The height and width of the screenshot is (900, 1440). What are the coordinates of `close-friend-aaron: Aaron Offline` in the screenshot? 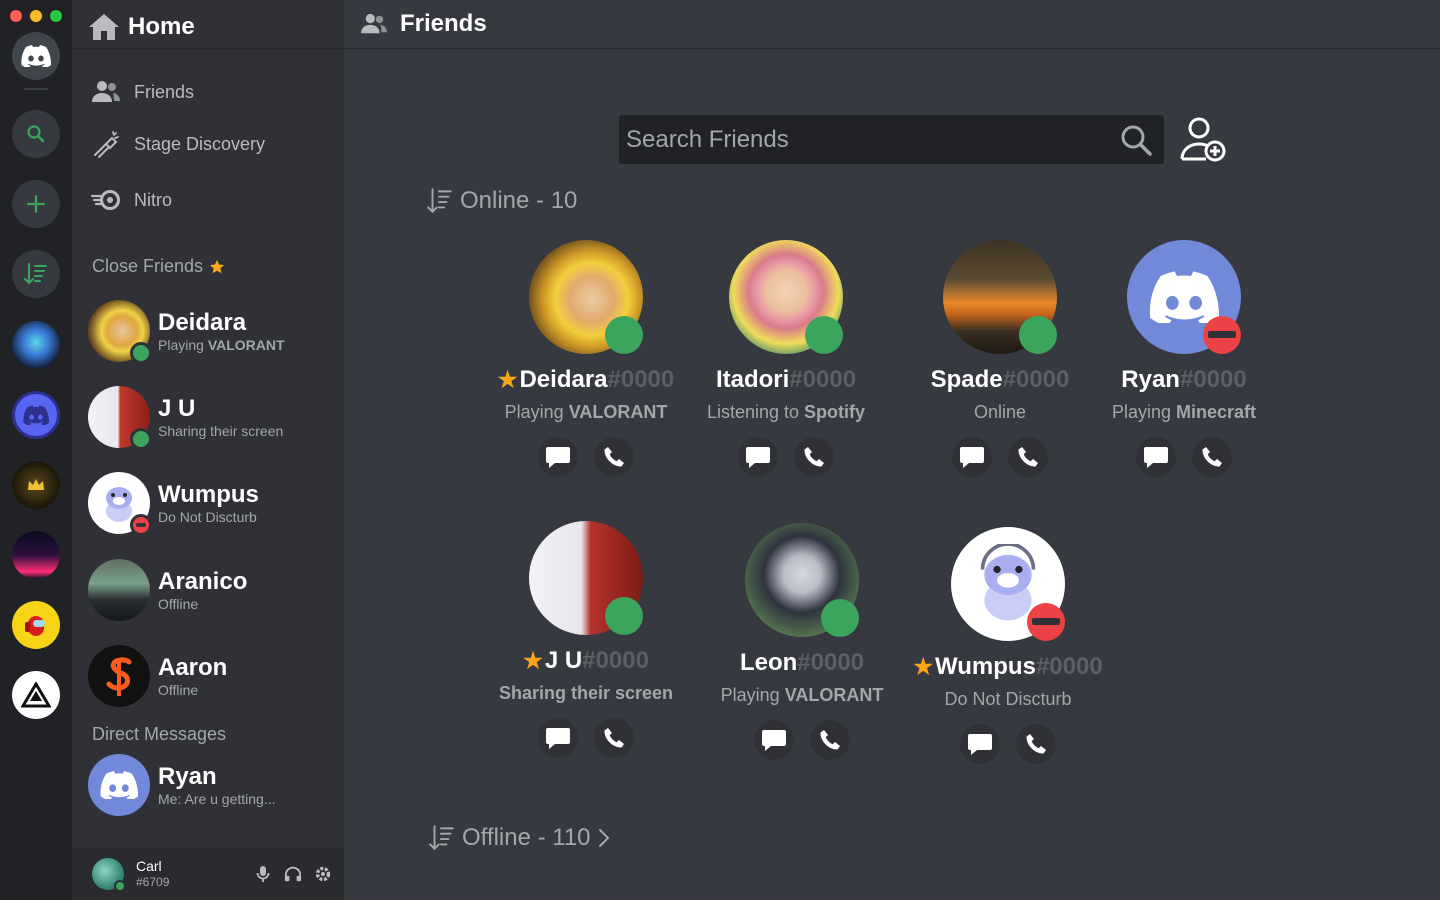 It's located at (208, 676).